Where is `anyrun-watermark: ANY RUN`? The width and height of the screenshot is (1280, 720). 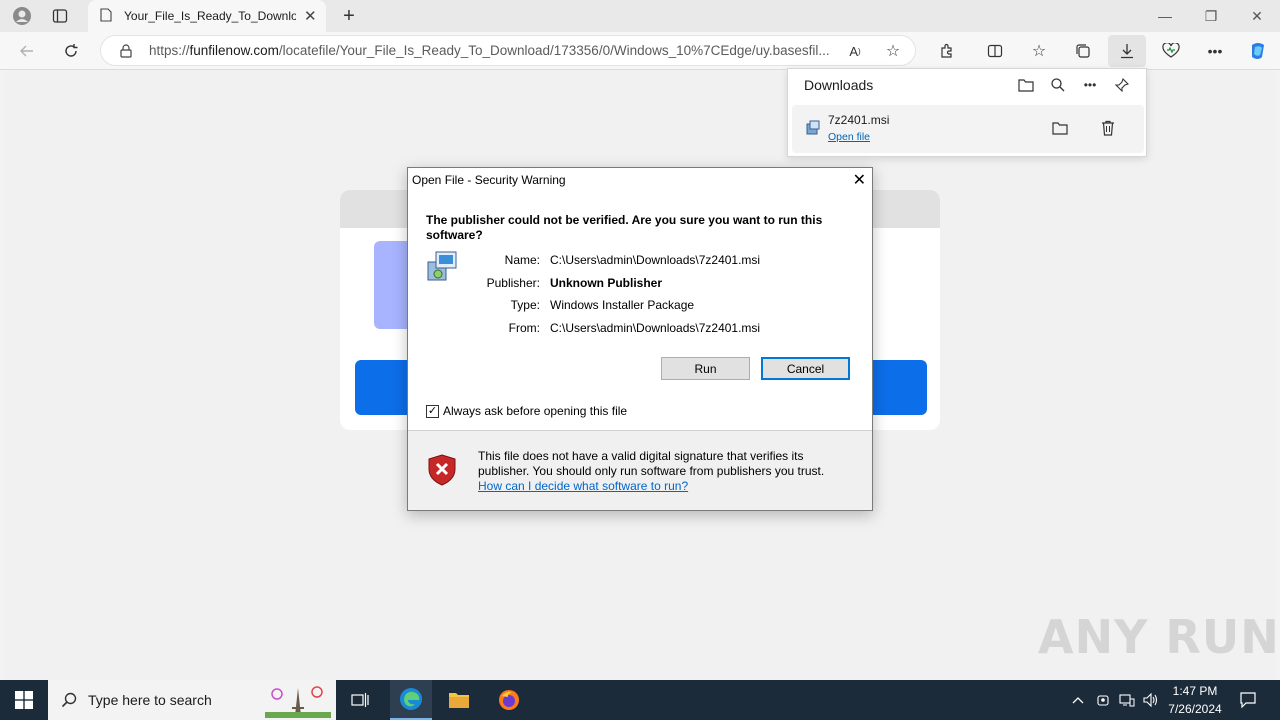 anyrun-watermark: ANY RUN is located at coordinates (1159, 637).